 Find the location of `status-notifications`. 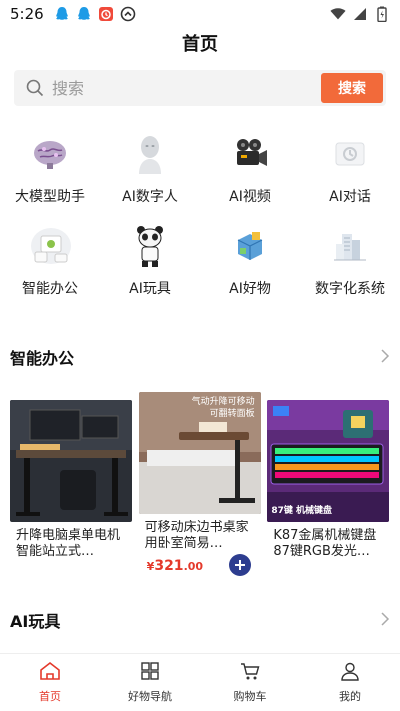

status-notifications is located at coordinates (95, 14).